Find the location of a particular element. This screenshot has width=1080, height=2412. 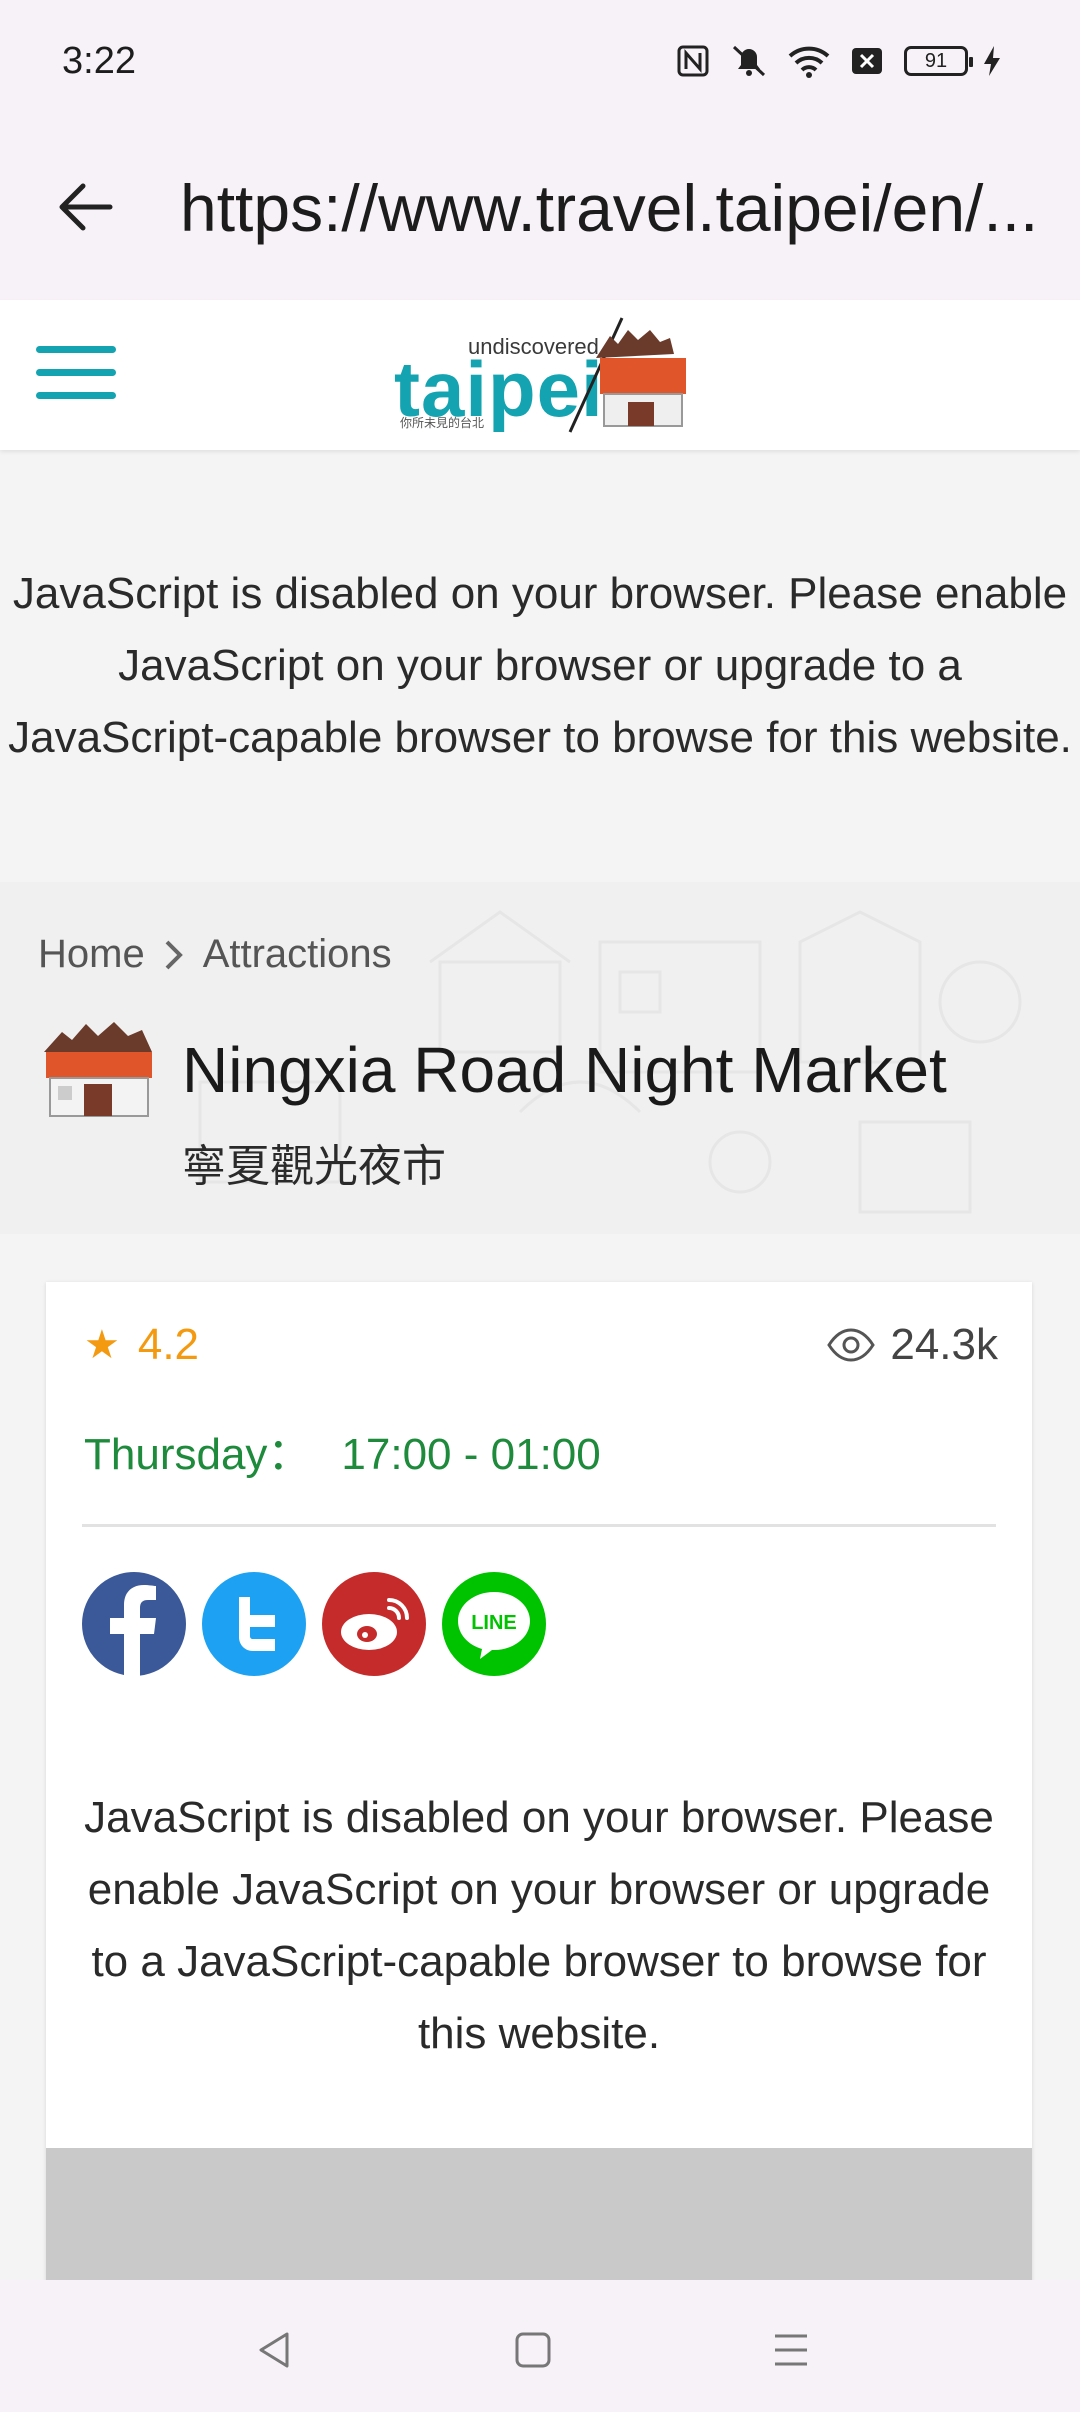

facebook-share-button is located at coordinates (134, 1624).